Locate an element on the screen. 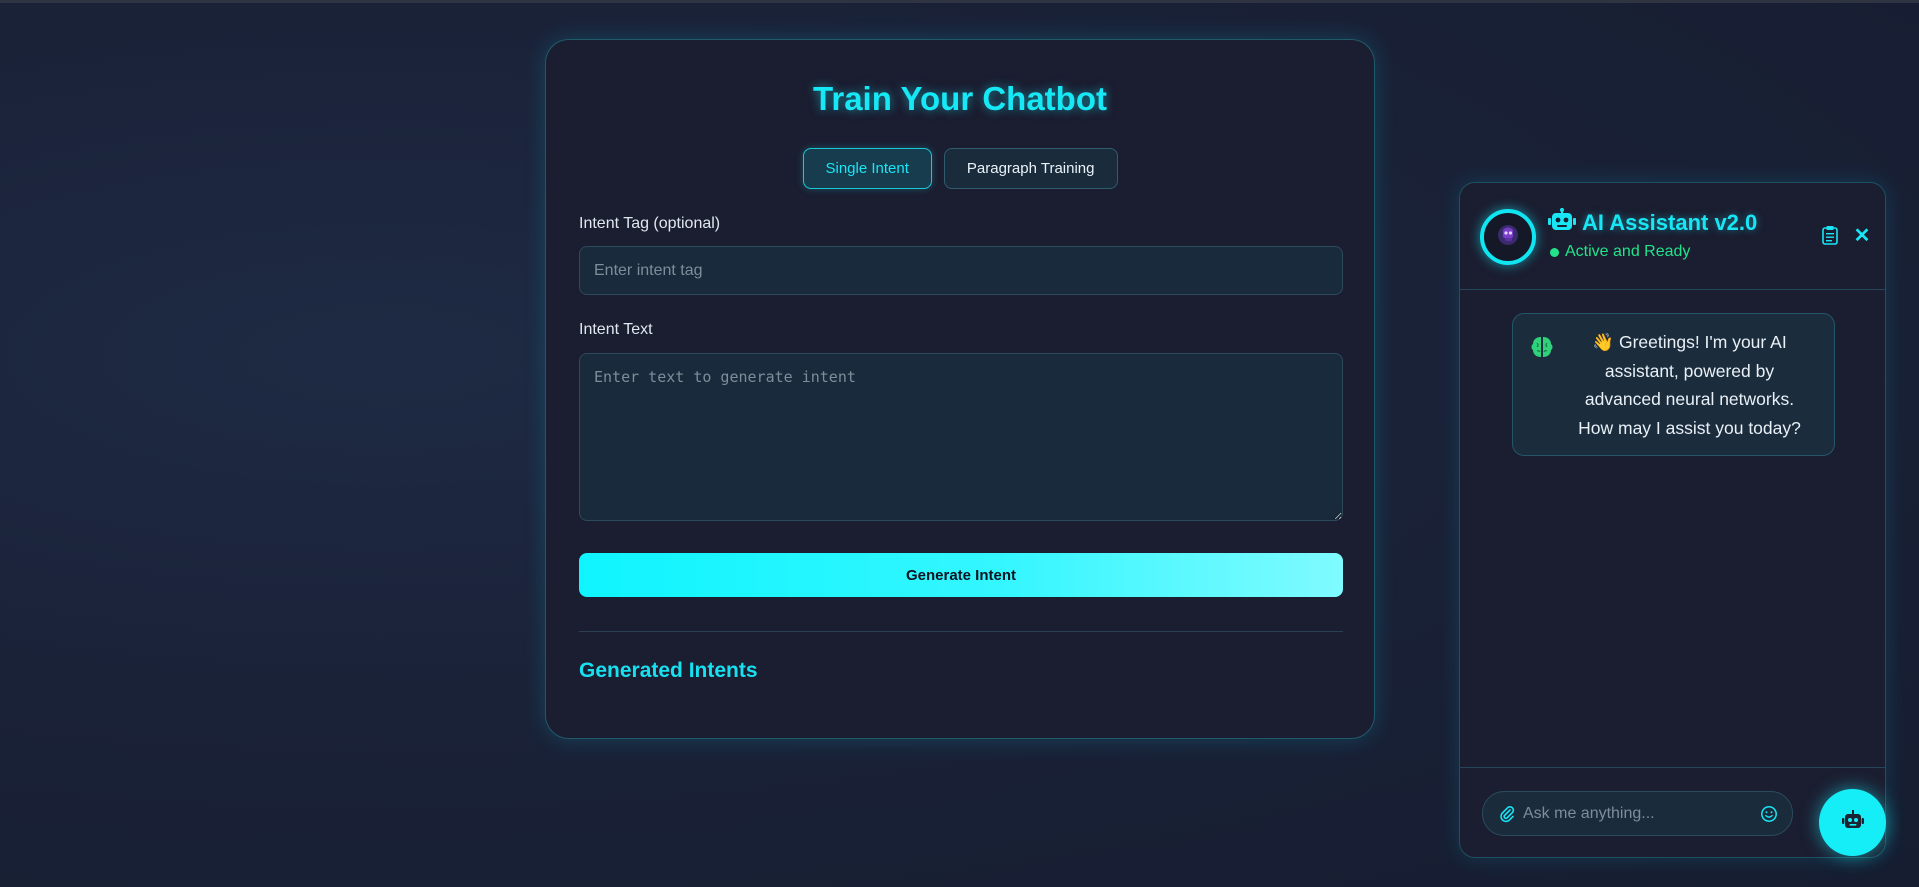 The height and width of the screenshot is (887, 1919). window-top-border is located at coordinates (959, 1).